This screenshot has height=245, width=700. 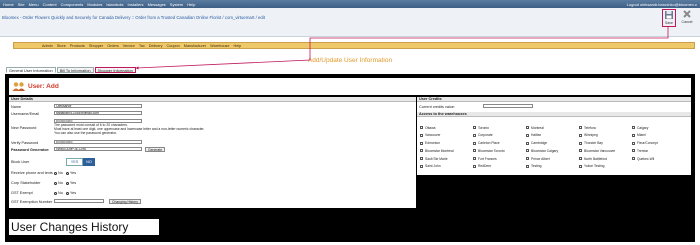 I want to click on password-note-3: You can also use the password generator., so click(x=86, y=133).